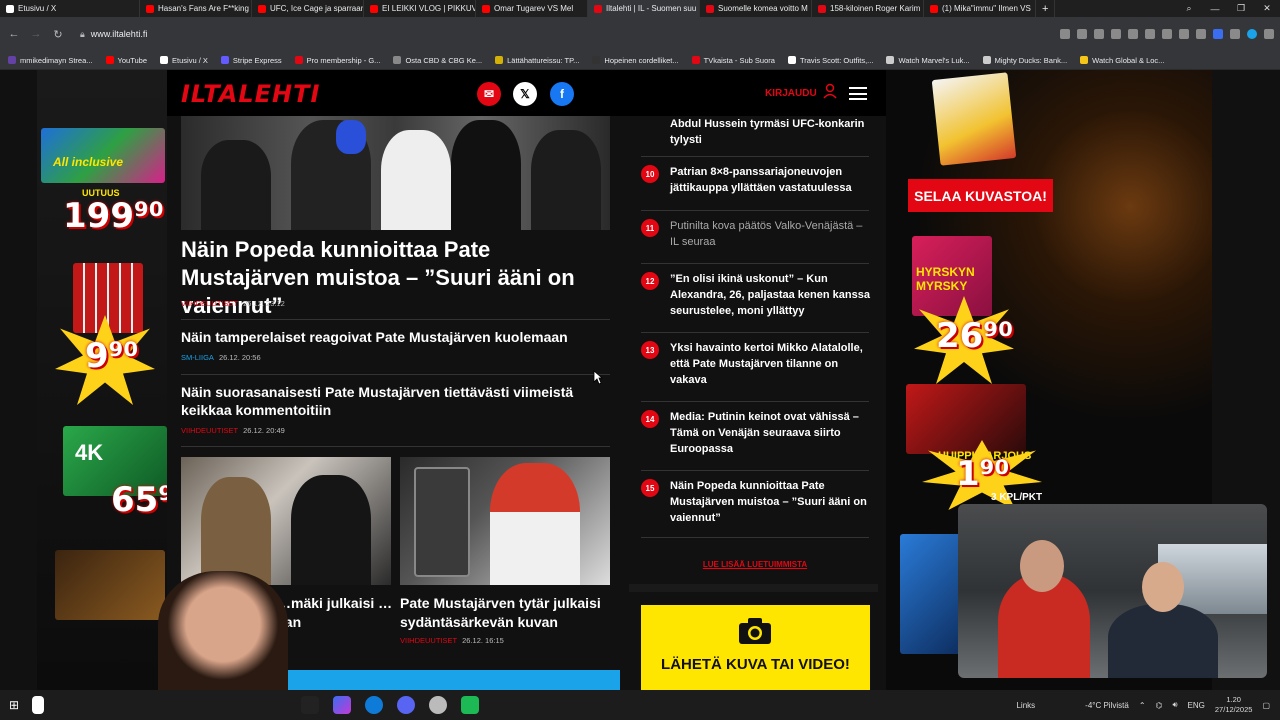  Describe the element at coordinates (126, 60) in the screenshot. I see `bookmark-item: YouTube` at that location.